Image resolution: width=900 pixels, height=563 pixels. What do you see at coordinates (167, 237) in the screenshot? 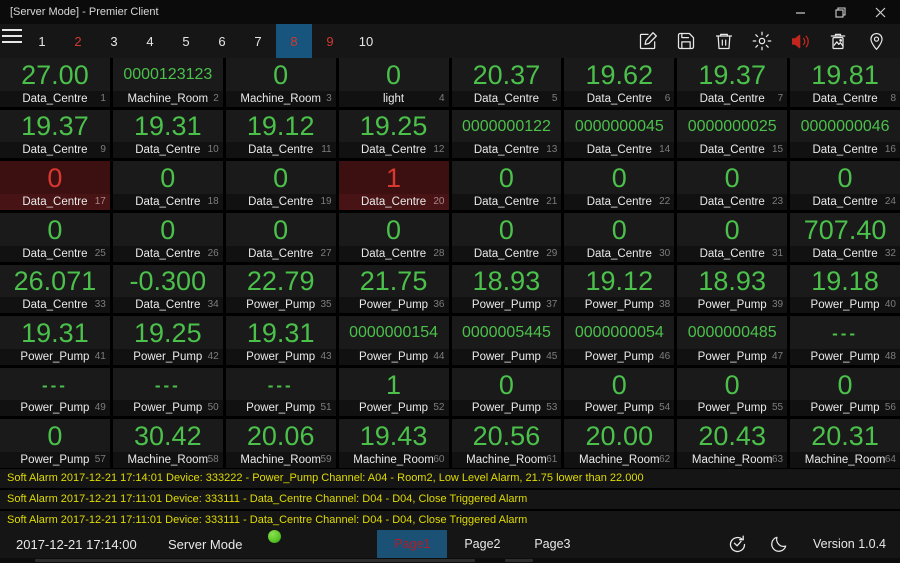
I see `grid-cell-26: 0 Data_Centre 26` at bounding box center [167, 237].